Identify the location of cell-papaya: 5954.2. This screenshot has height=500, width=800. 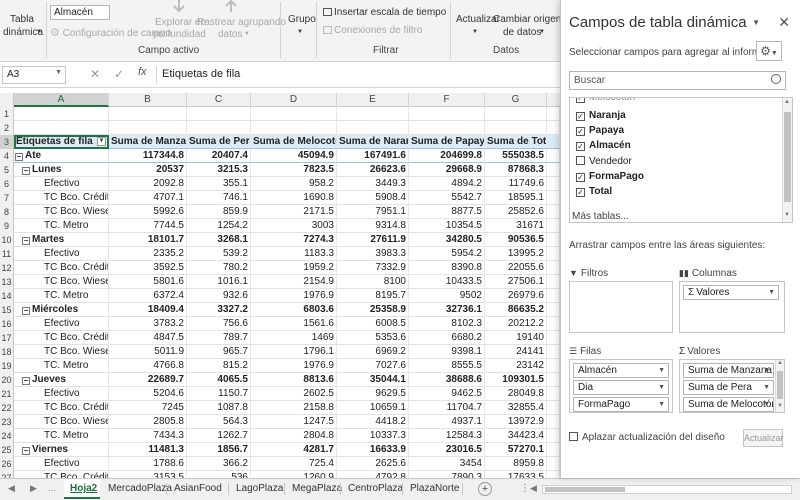
(447, 254).